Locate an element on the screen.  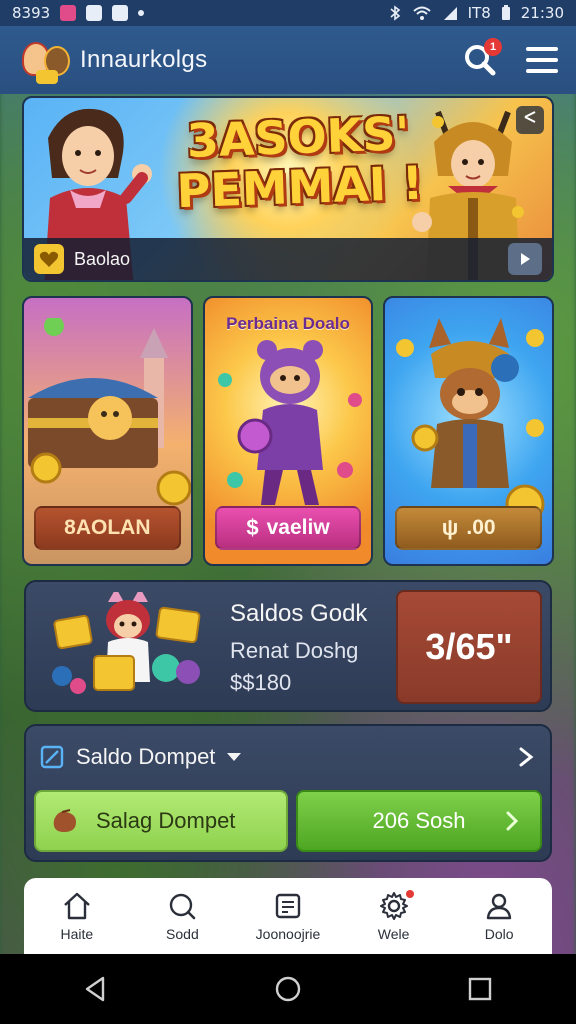
gear-icon is located at coordinates (393, 906).